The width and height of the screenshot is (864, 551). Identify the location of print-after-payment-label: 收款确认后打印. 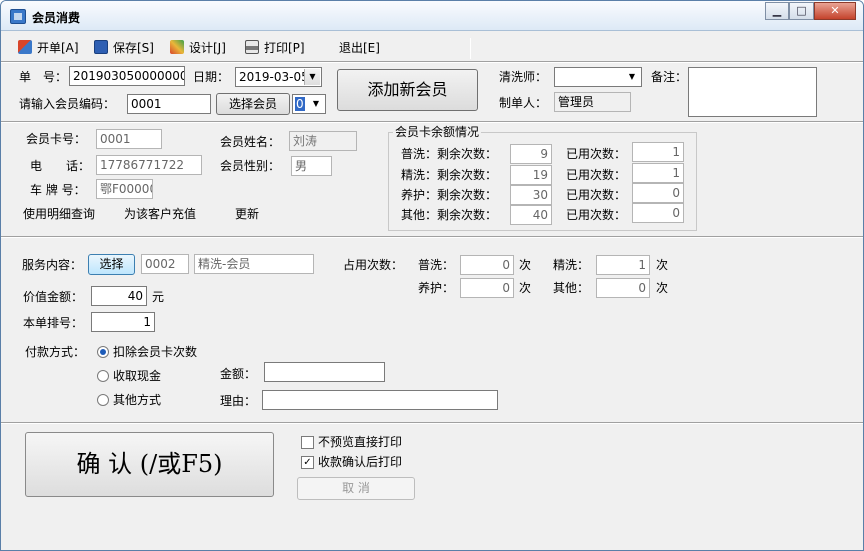
(360, 462).